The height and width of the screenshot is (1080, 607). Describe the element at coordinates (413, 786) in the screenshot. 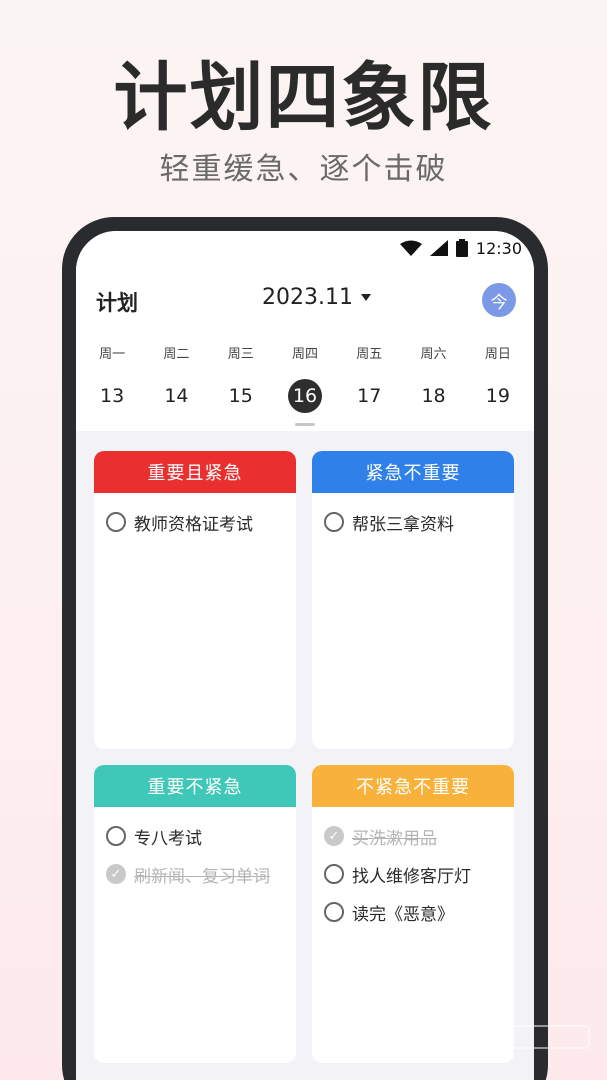

I see `quadrant-title: 不紧急不重要` at that location.